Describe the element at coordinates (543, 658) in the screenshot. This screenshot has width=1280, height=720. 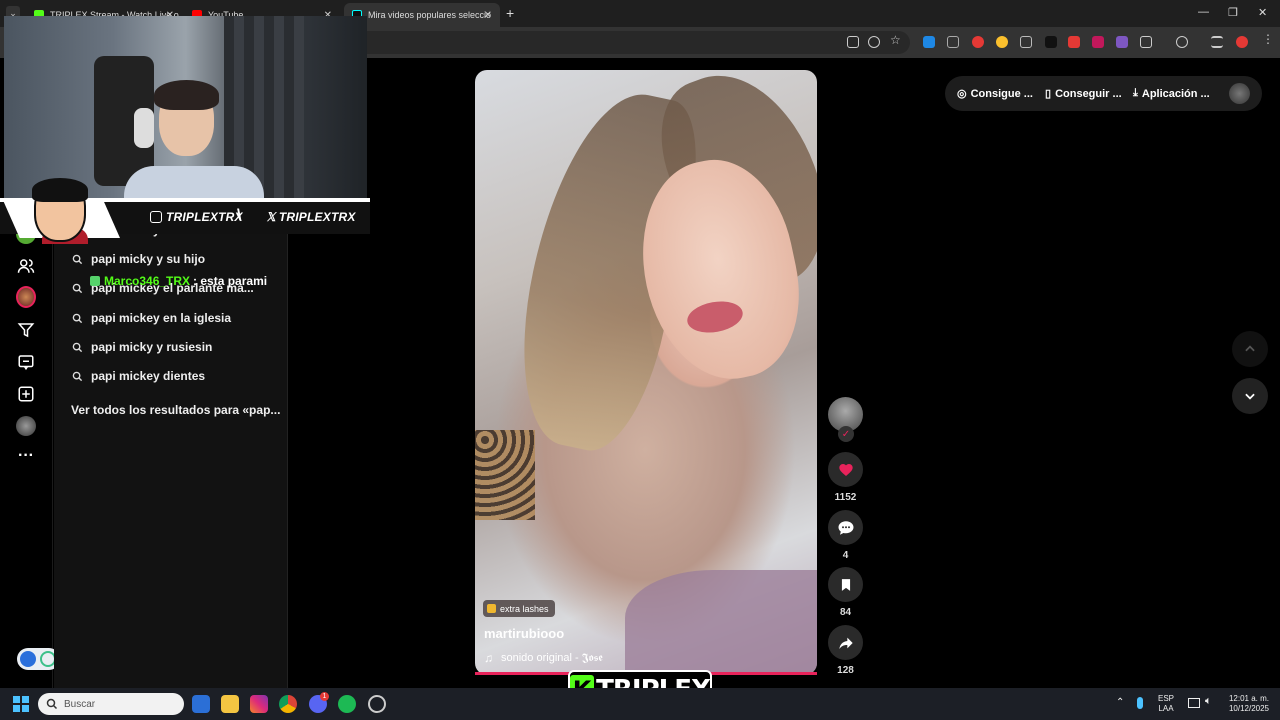
I see `video-sound: ♫ sonido original - 𝕵𝖔𝖘𝖊` at that location.